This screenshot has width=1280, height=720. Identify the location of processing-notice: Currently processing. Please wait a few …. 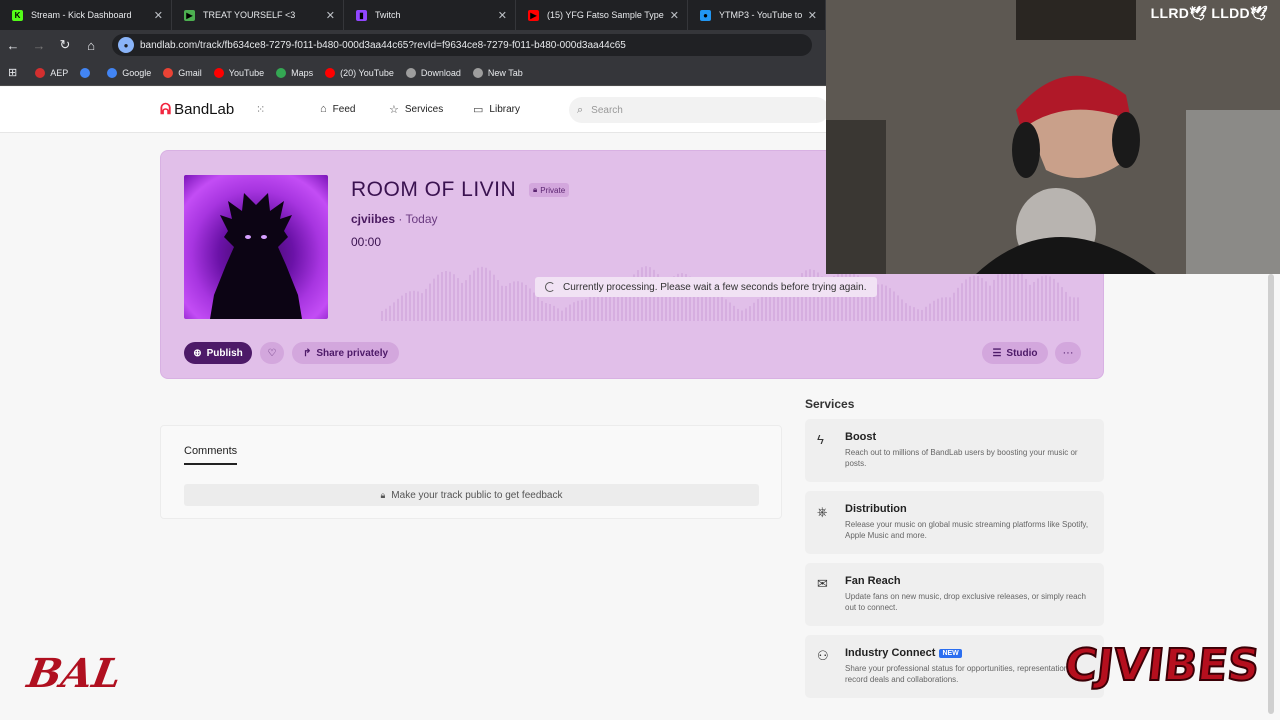
(706, 287).